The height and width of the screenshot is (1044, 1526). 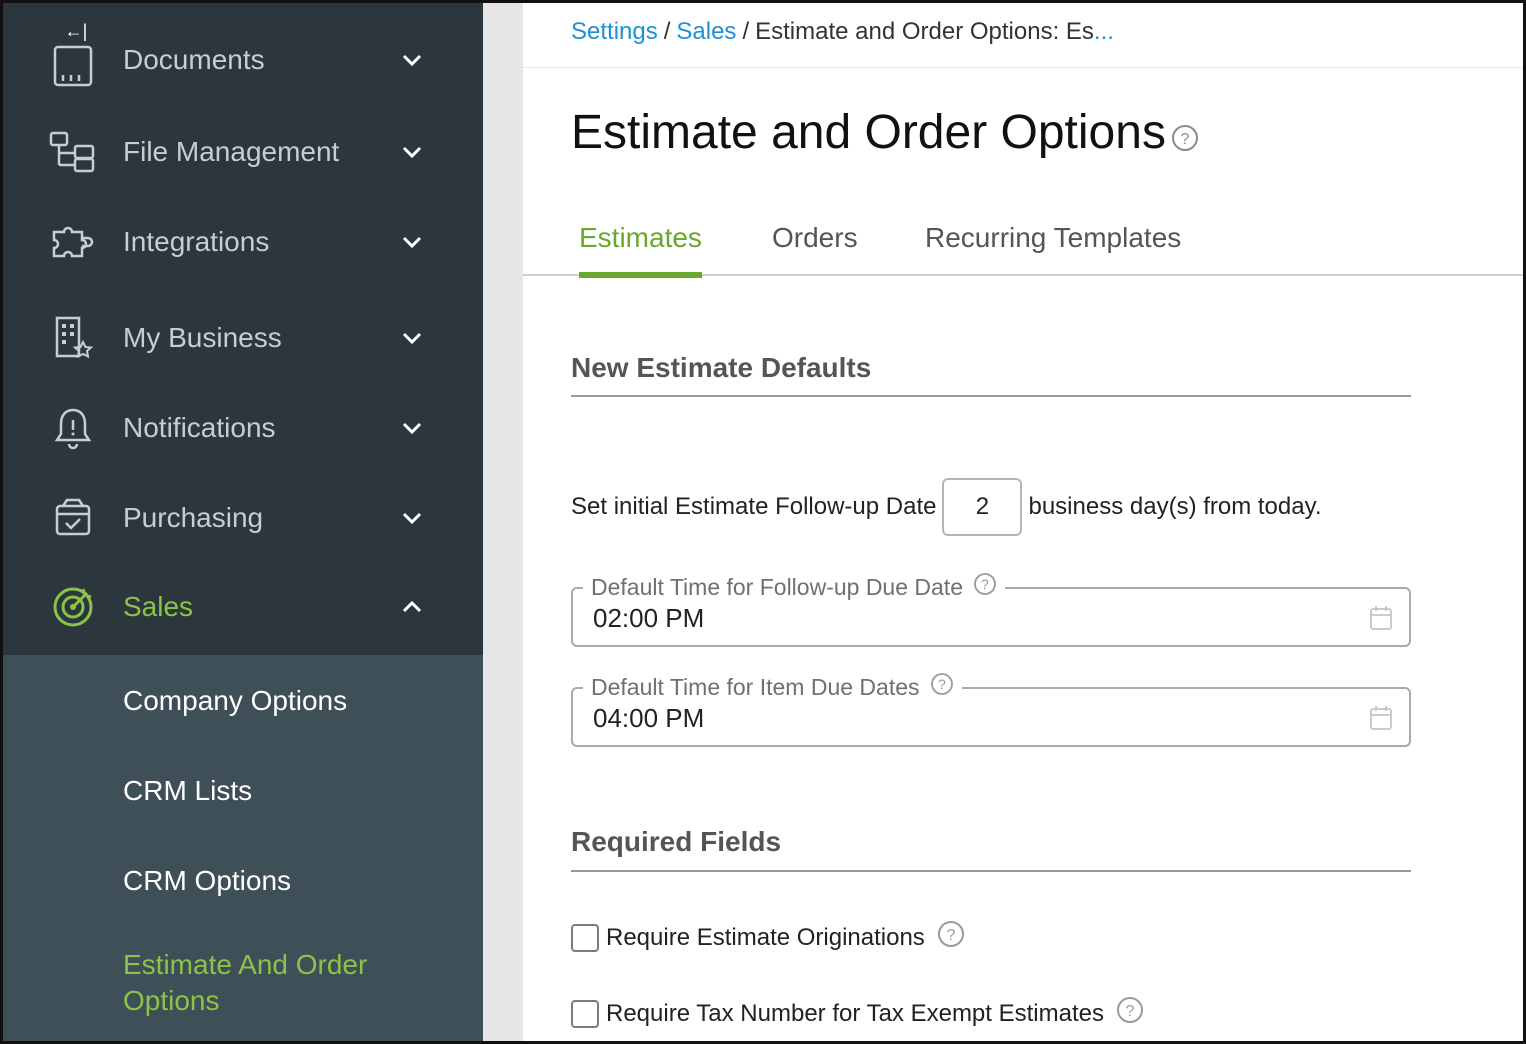 What do you see at coordinates (815, 249) in the screenshot?
I see `tab-orders: Orders` at bounding box center [815, 249].